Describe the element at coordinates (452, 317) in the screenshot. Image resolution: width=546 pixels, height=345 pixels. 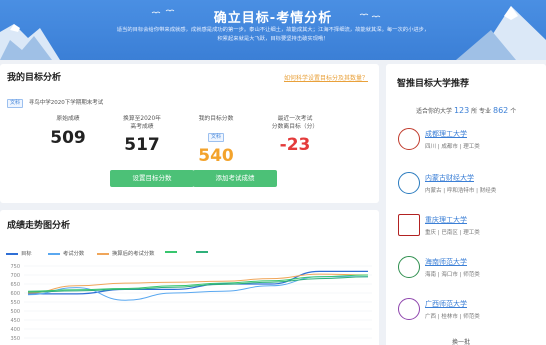
I see `university-meta: 广西 | 桂林市 | 师范类` at that location.